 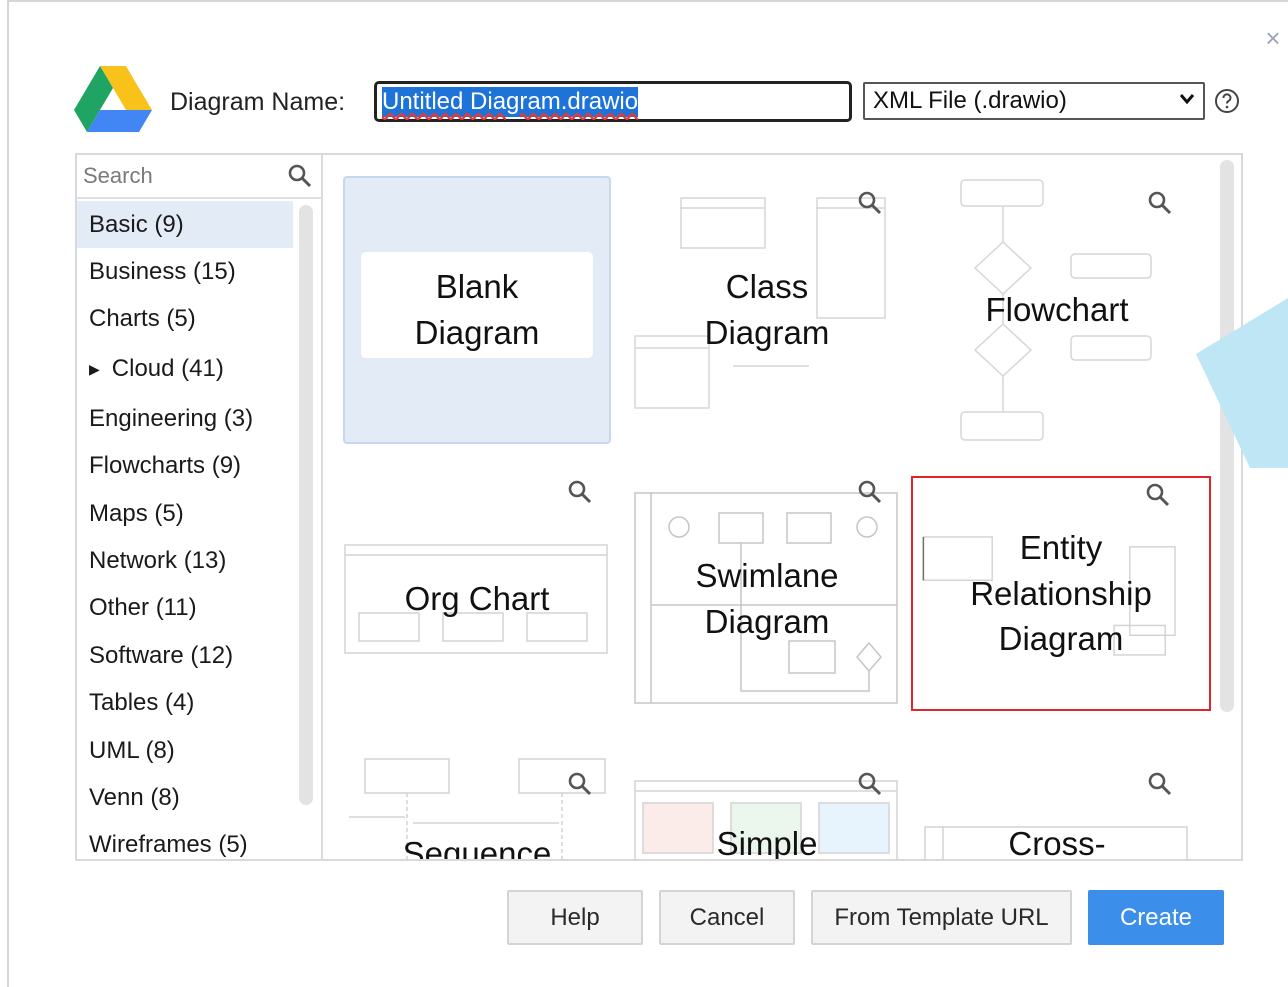 I want to click on template-simple: Simple, so click(x=767, y=806).